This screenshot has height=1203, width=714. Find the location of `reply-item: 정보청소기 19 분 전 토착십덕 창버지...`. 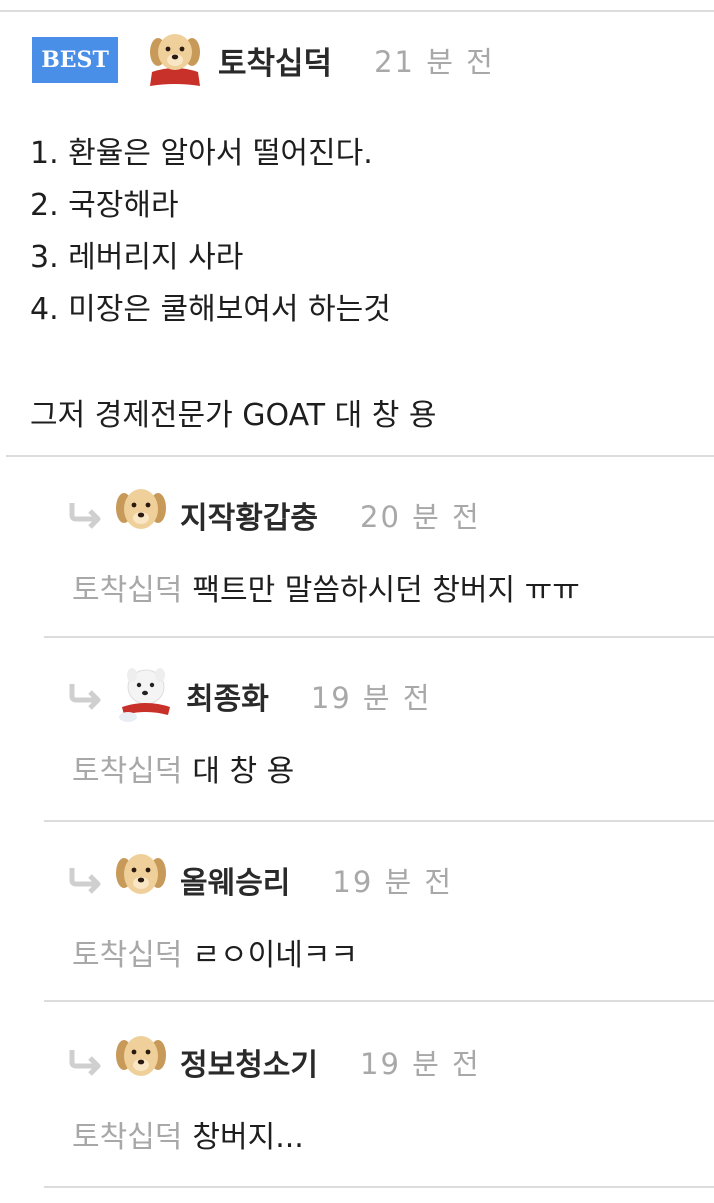

reply-item: 정보청소기 19 분 전 토착십덕 창버지... is located at coordinates (390, 1107).